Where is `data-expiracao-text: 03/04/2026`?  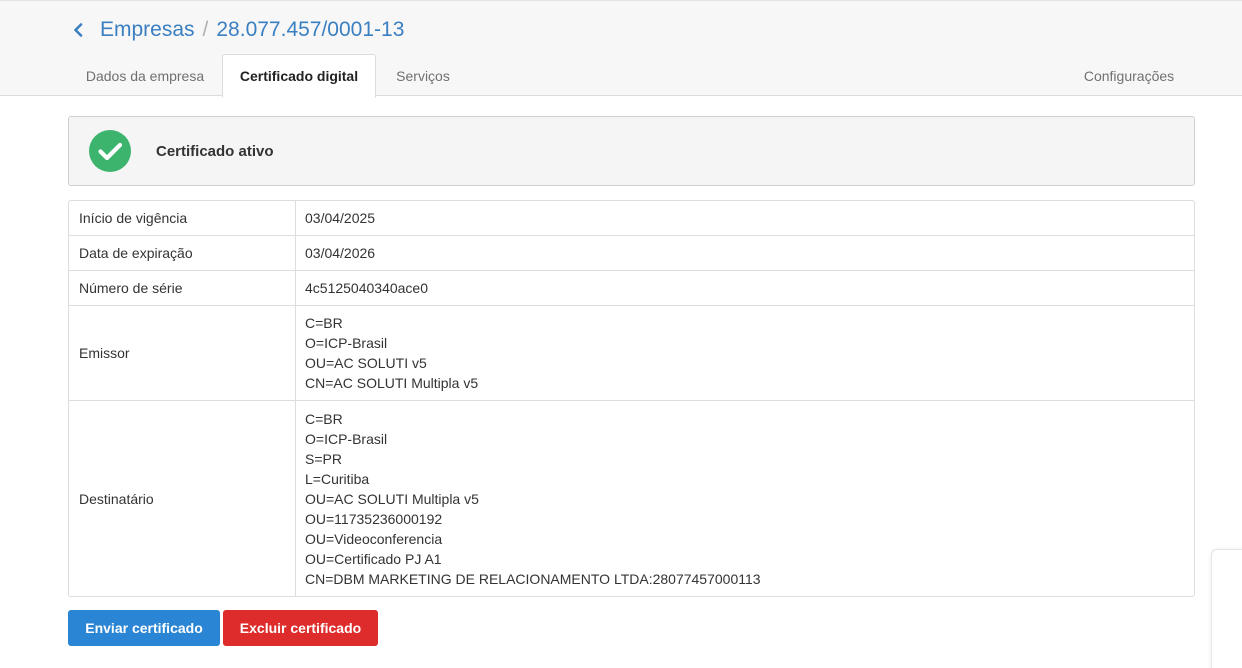 data-expiracao-text: 03/04/2026 is located at coordinates (340, 253).